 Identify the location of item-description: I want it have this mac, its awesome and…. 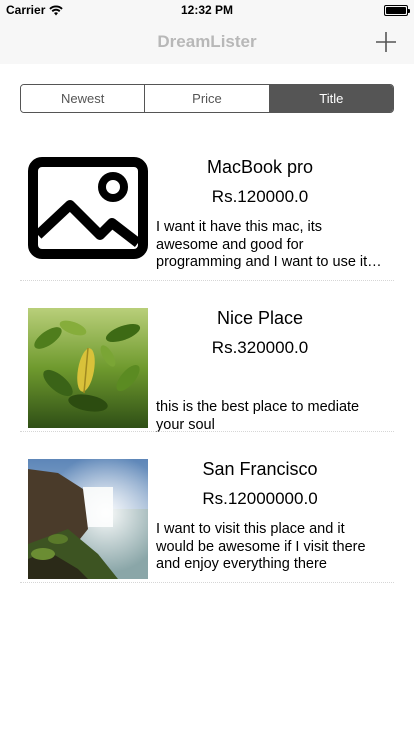
(262, 244).